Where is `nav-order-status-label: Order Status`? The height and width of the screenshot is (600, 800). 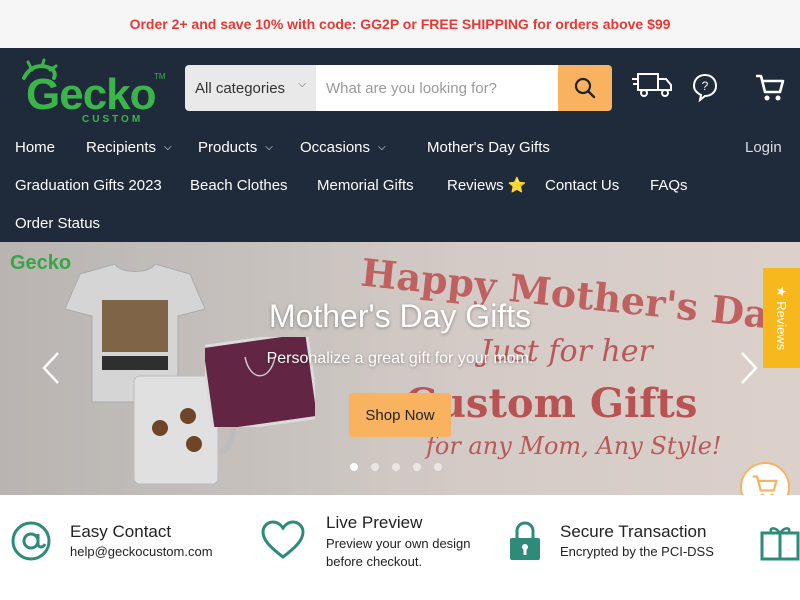 nav-order-status-label: Order Status is located at coordinates (58, 223).